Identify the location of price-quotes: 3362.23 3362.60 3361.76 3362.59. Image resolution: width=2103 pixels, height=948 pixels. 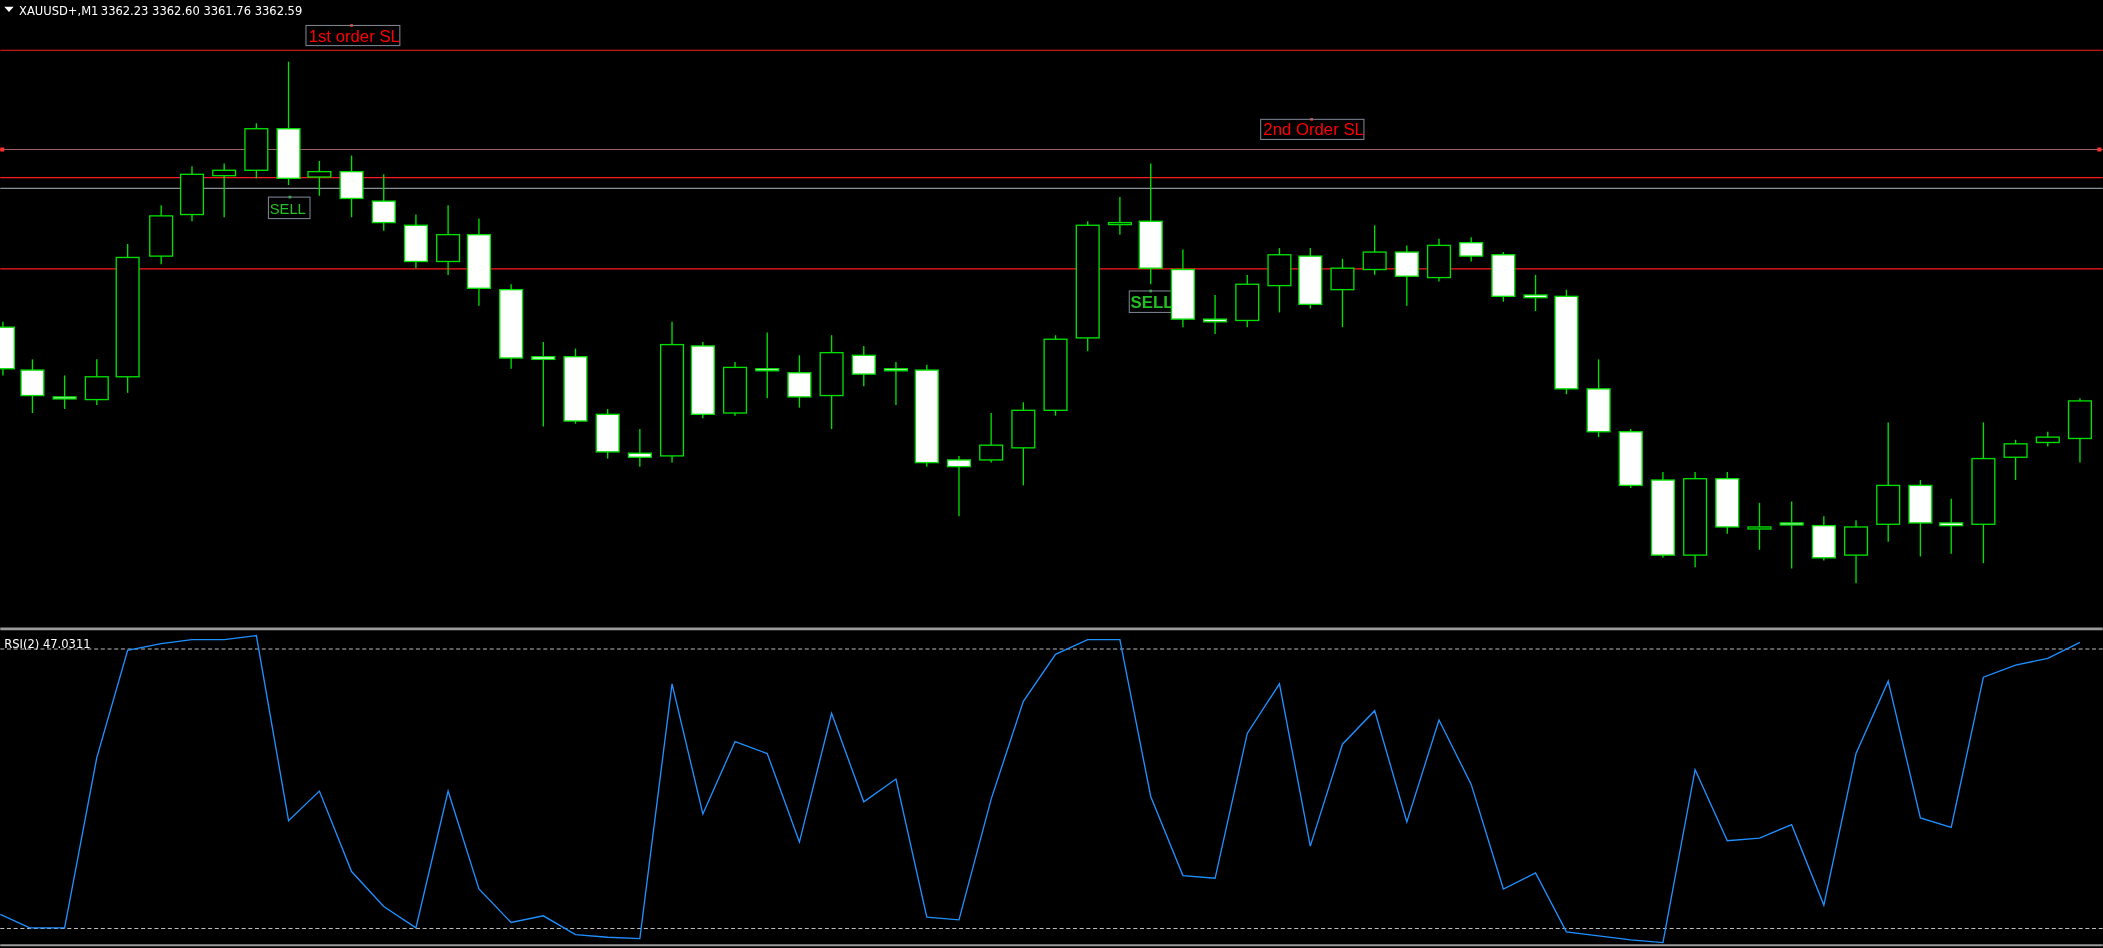
(201, 10).